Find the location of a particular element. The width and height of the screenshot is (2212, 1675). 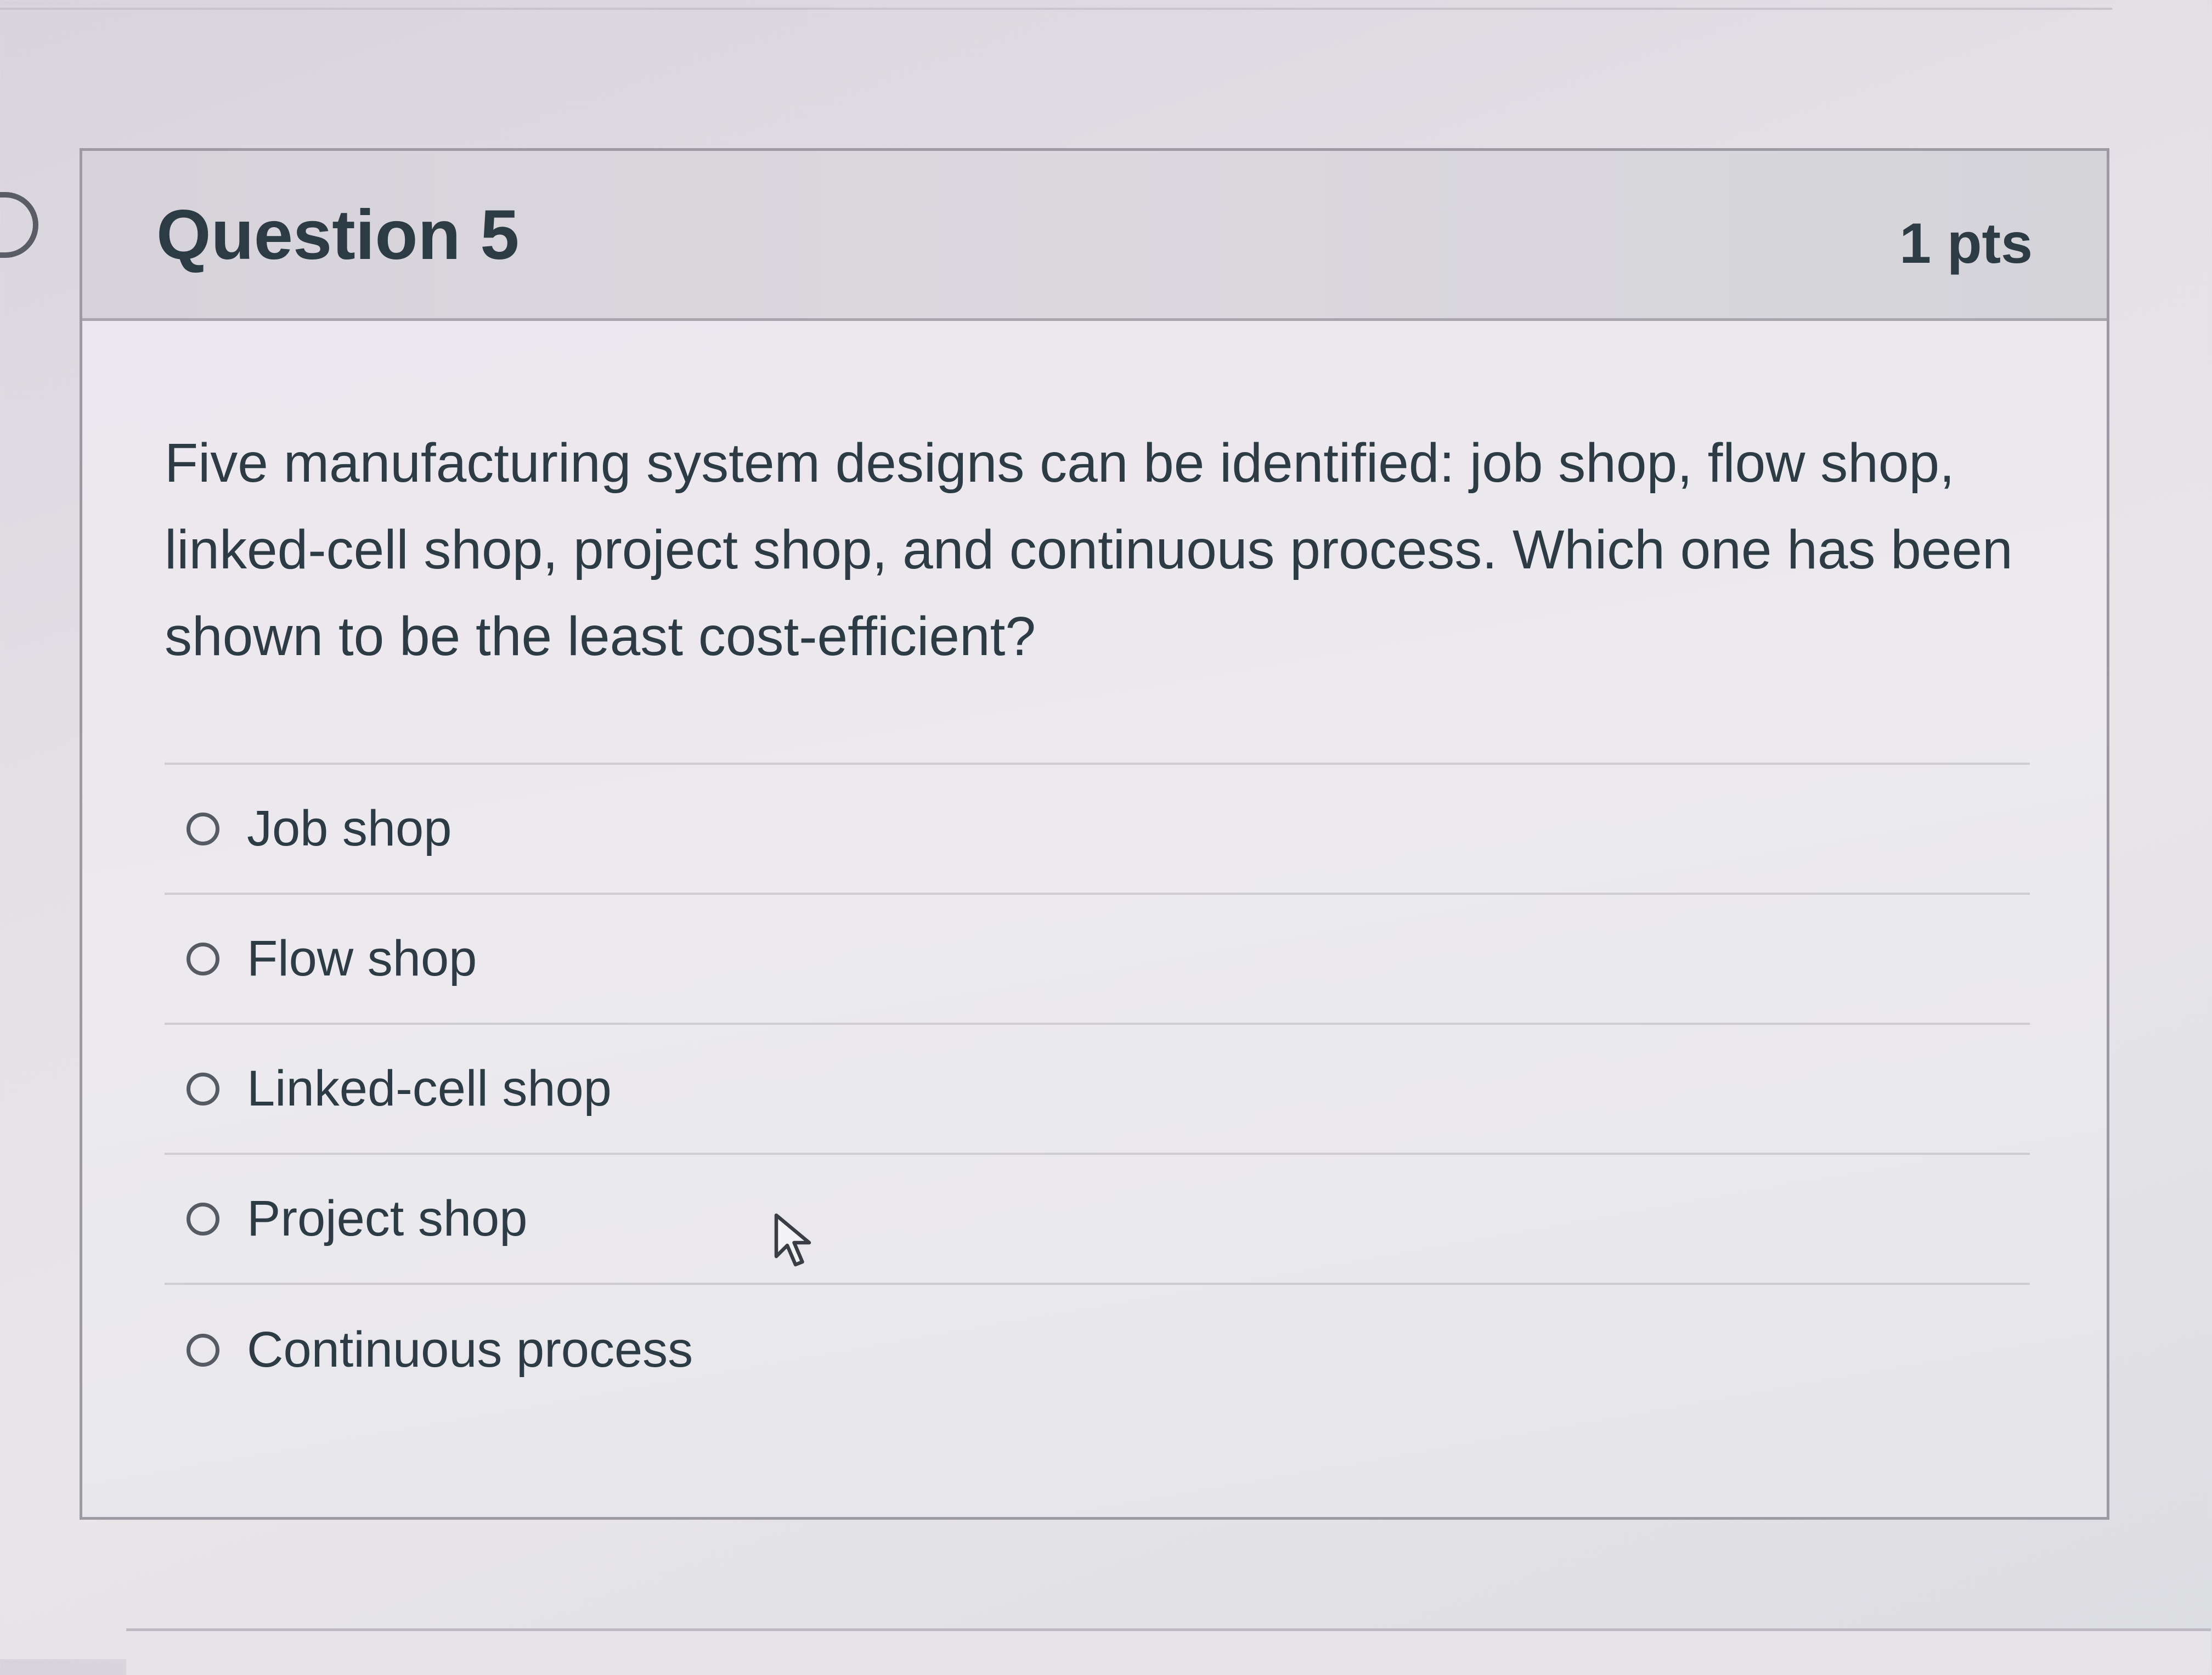

answer-label: Linked-cell shop is located at coordinates (429, 1089).